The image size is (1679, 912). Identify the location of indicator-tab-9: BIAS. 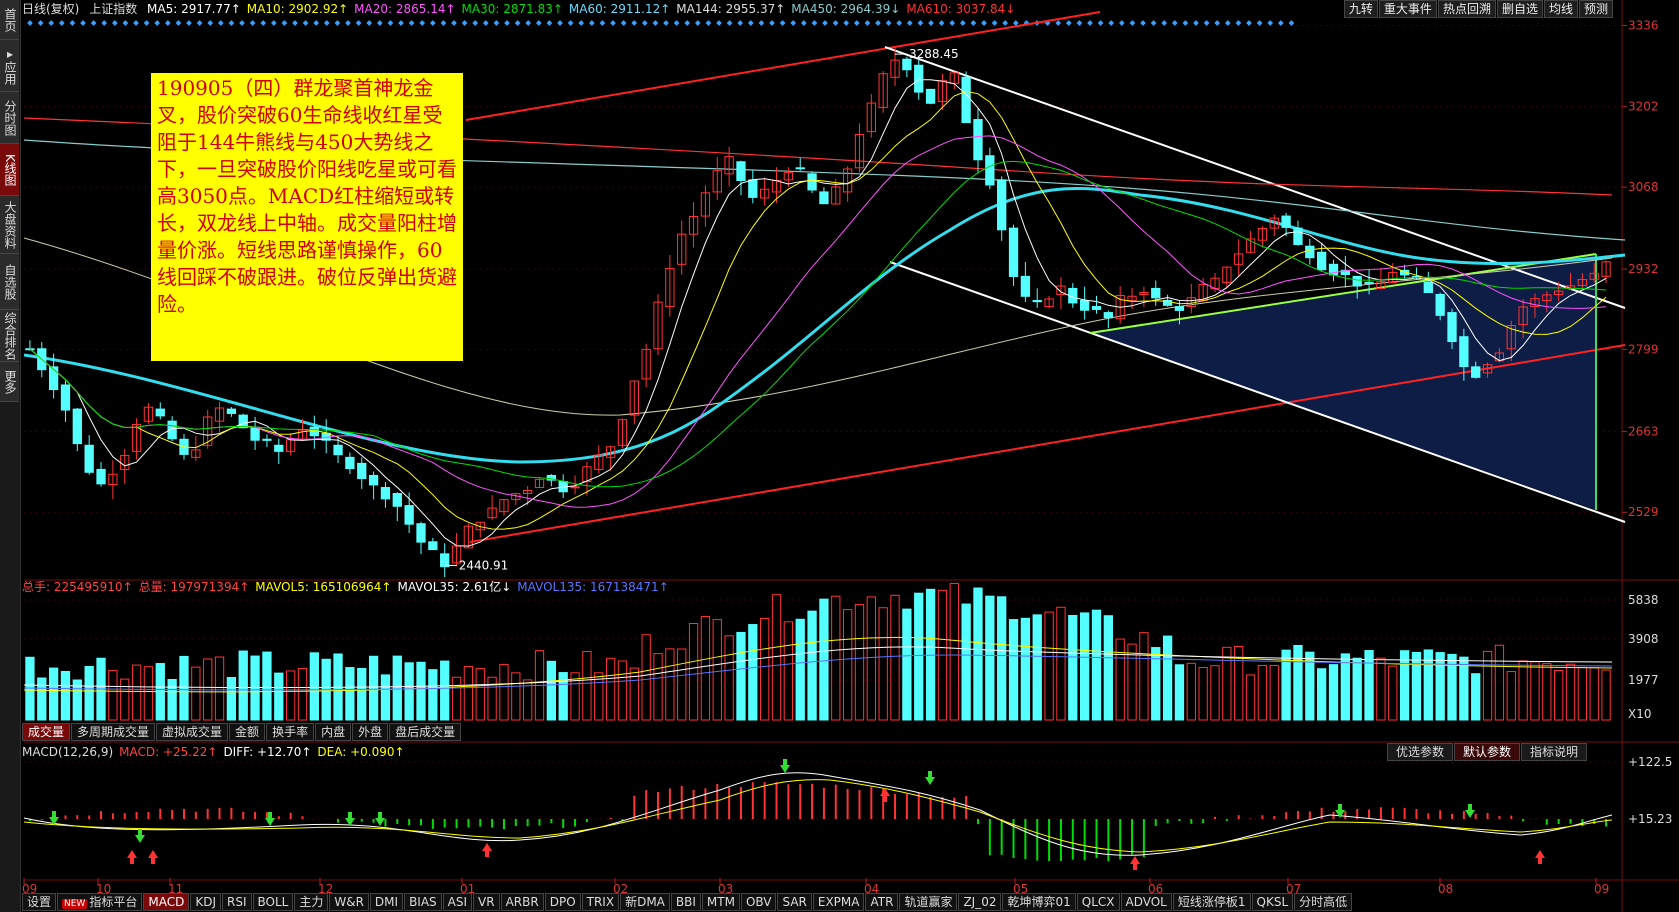
(423, 902).